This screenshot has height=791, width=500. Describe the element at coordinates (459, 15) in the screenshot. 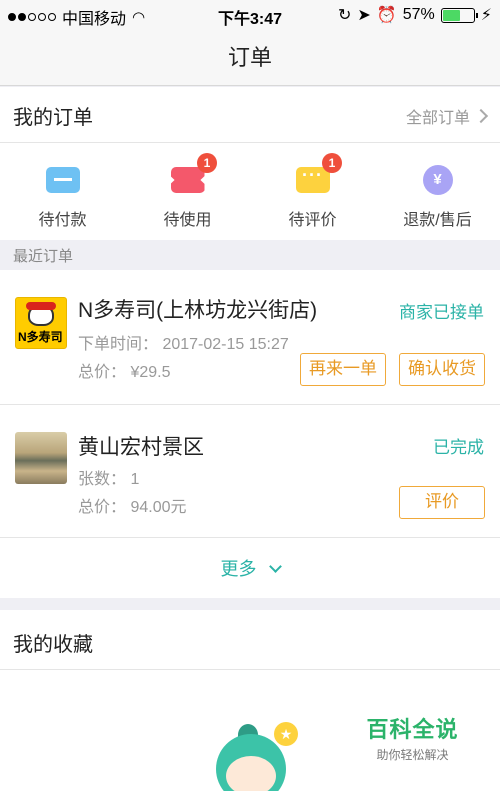

I see `battery-icon` at that location.